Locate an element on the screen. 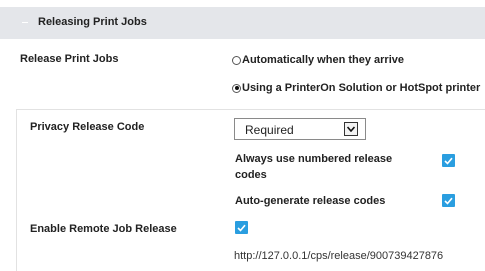 The image size is (485, 271). privacy-release-code-label: Privacy Release Code is located at coordinates (87, 127).